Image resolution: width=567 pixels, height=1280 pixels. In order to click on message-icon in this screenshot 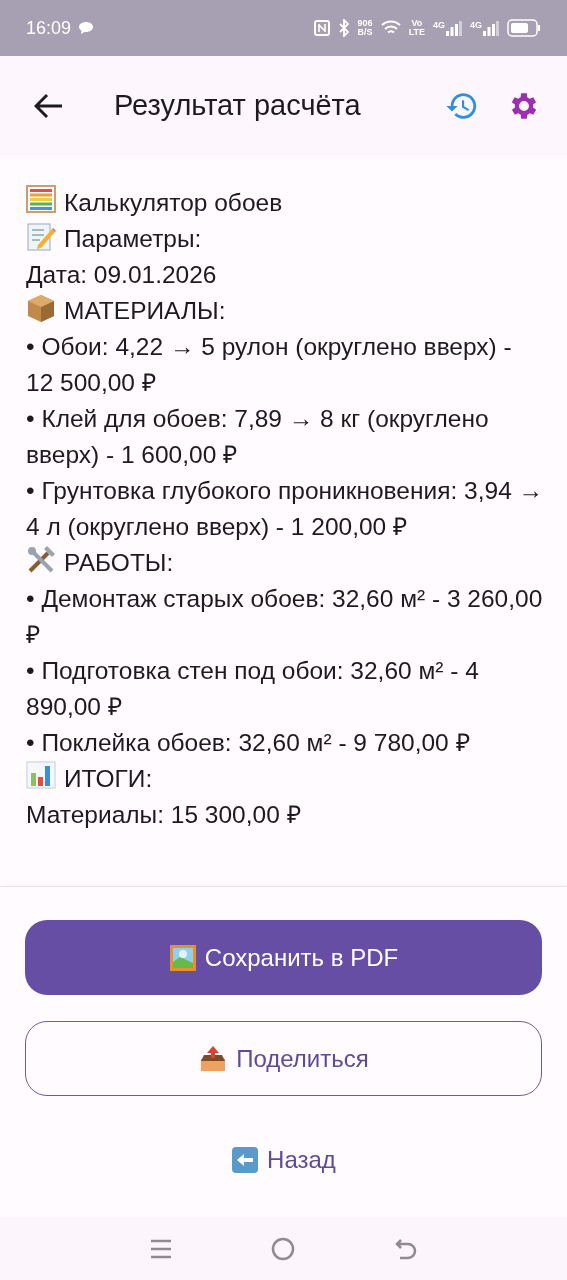, I will do `click(86, 28)`.